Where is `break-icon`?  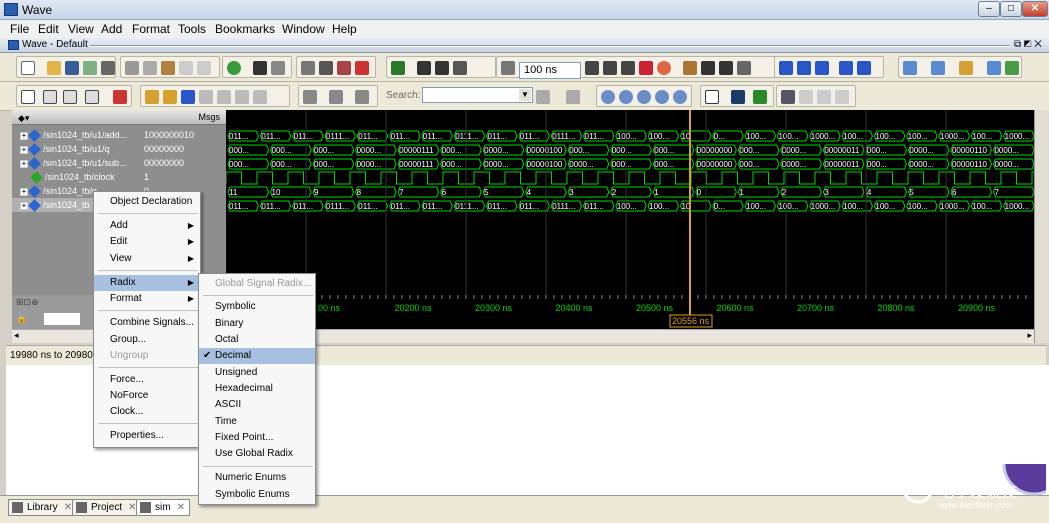 break-icon is located at coordinates (362, 68).